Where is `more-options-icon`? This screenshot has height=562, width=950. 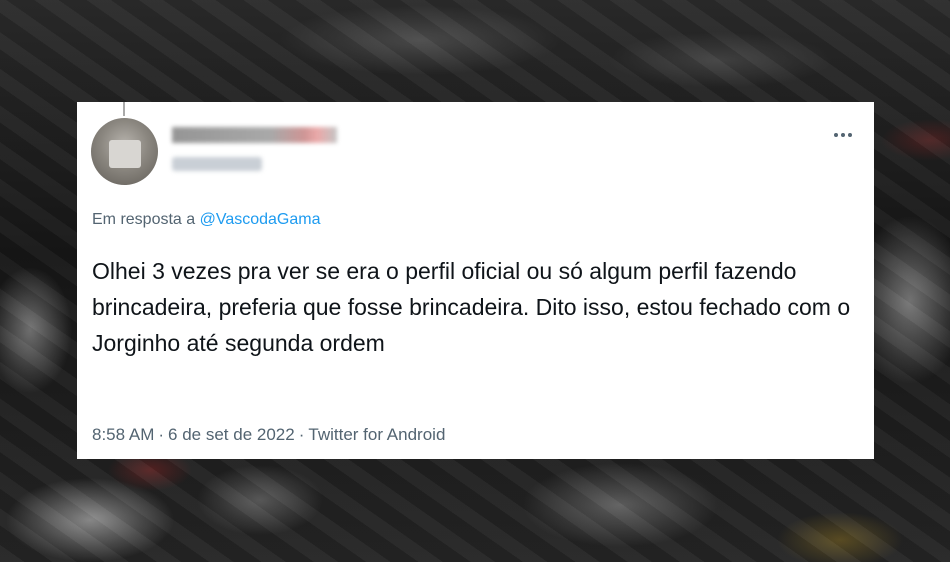 more-options-icon is located at coordinates (843, 135).